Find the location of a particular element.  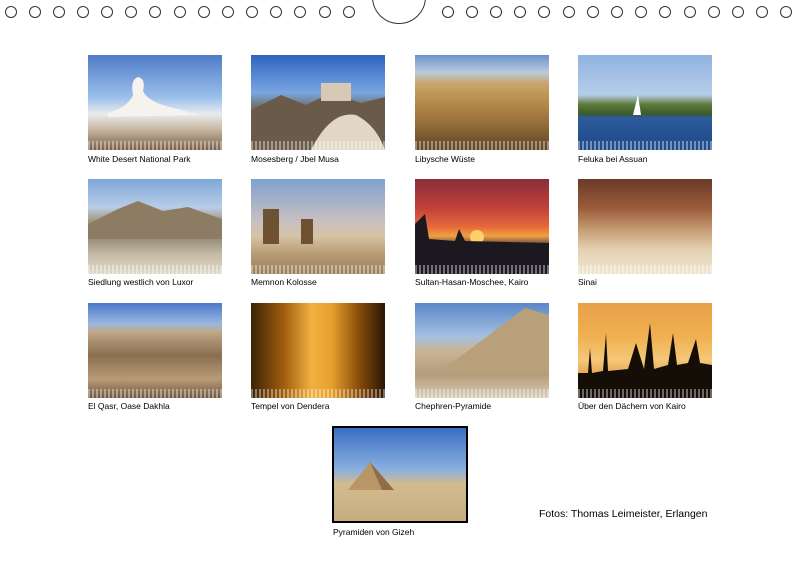

photo-caption: Tempel von Dendera is located at coordinates (290, 406).